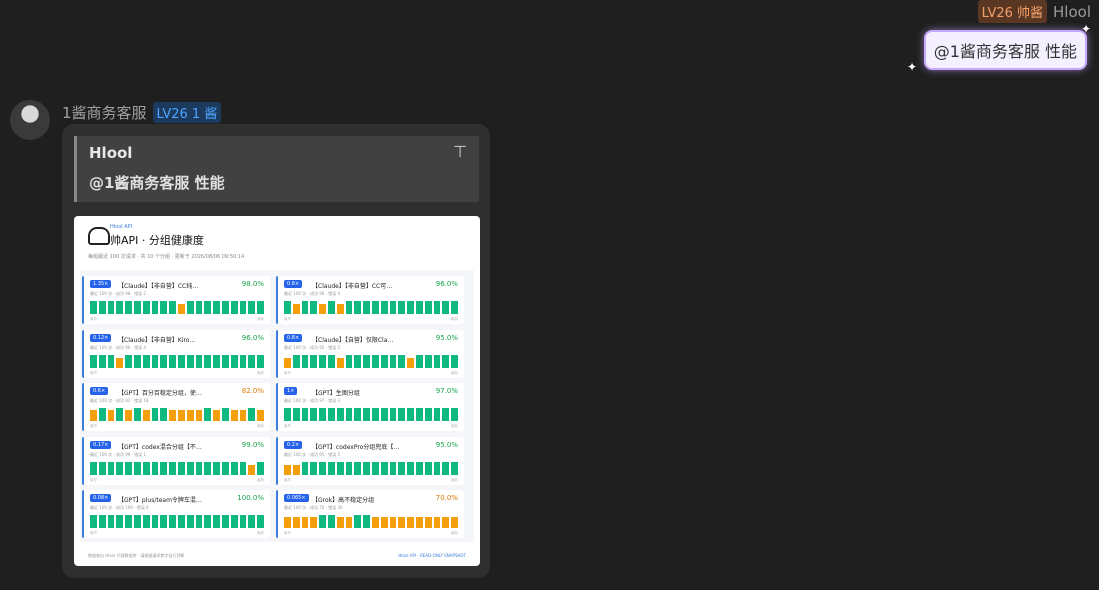 The width and height of the screenshot is (1099, 590). What do you see at coordinates (454, 319) in the screenshot?
I see `edge-label-right: 最新` at bounding box center [454, 319].